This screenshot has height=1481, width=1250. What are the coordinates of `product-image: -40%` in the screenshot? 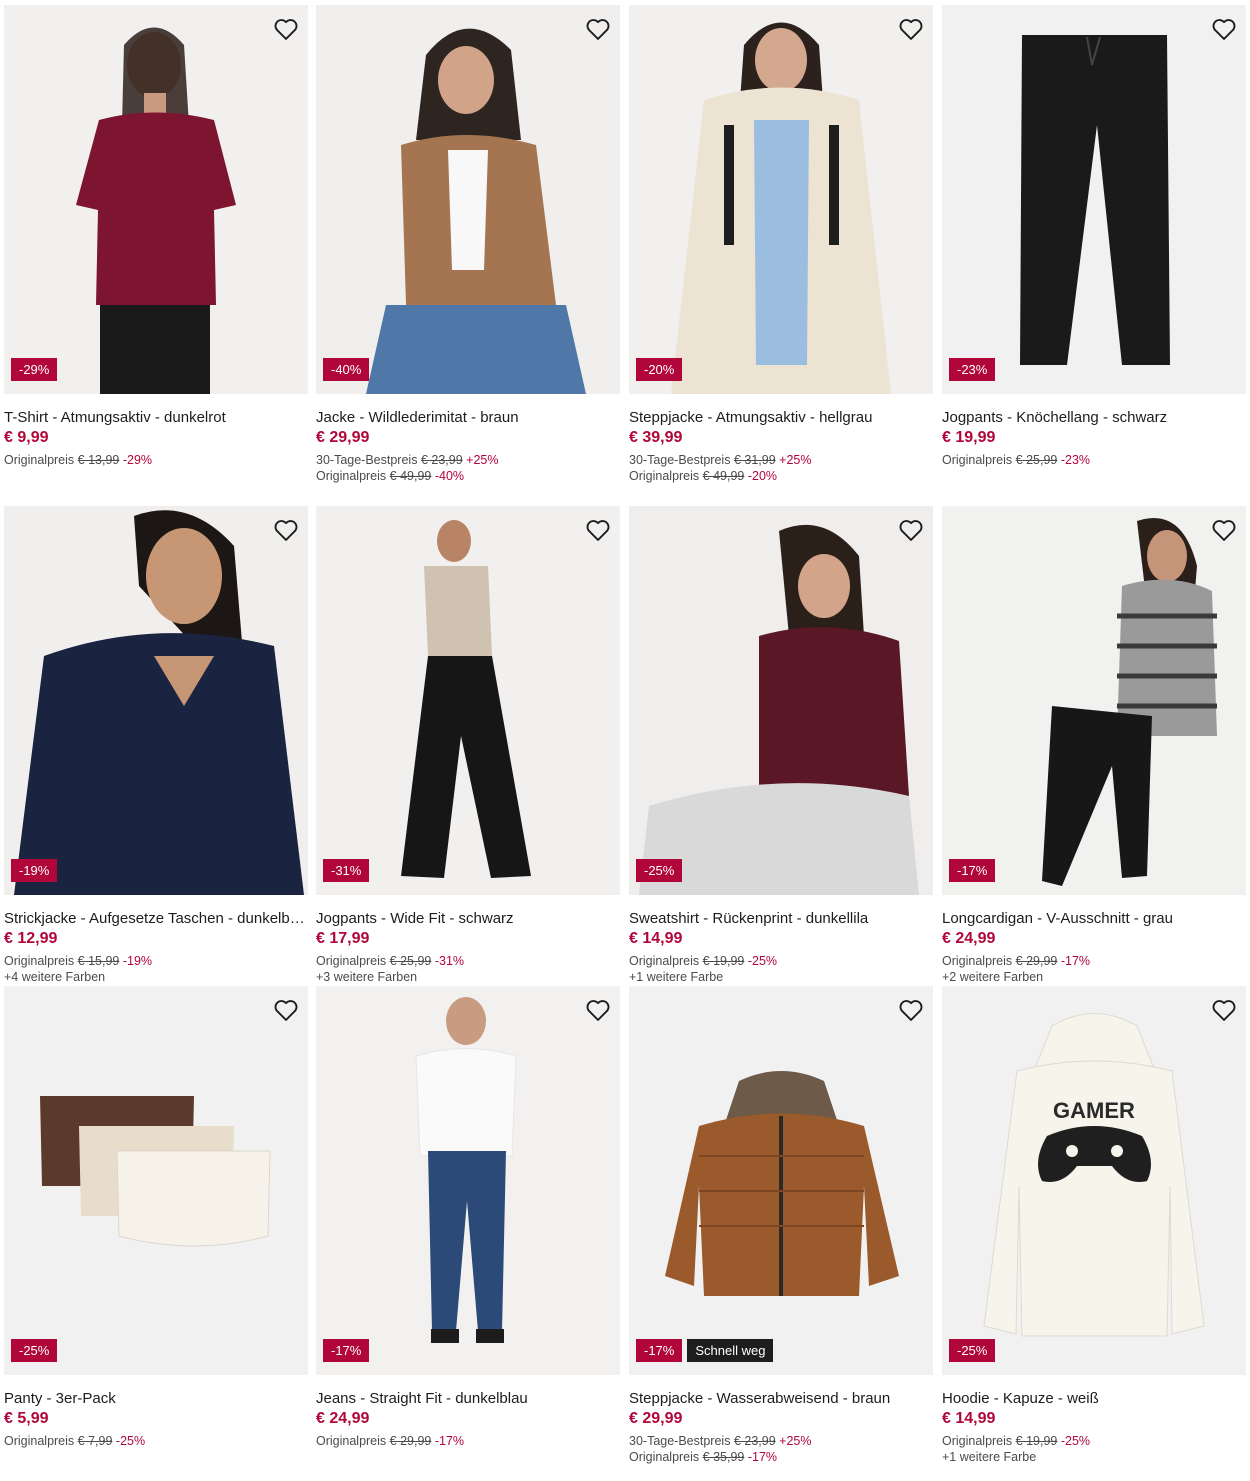 It's located at (468, 199).